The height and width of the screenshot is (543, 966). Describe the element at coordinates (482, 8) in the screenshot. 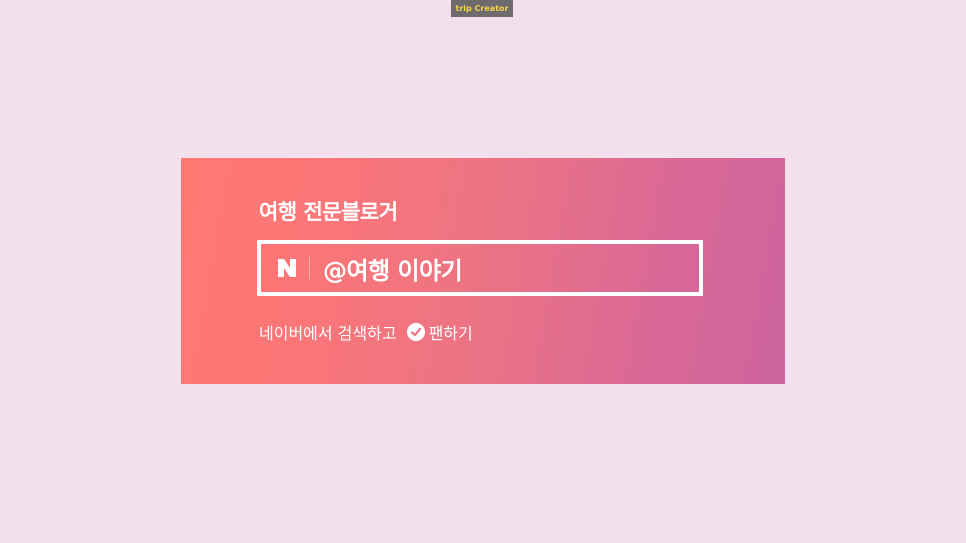

I see `creator-badge: trip Creator` at that location.